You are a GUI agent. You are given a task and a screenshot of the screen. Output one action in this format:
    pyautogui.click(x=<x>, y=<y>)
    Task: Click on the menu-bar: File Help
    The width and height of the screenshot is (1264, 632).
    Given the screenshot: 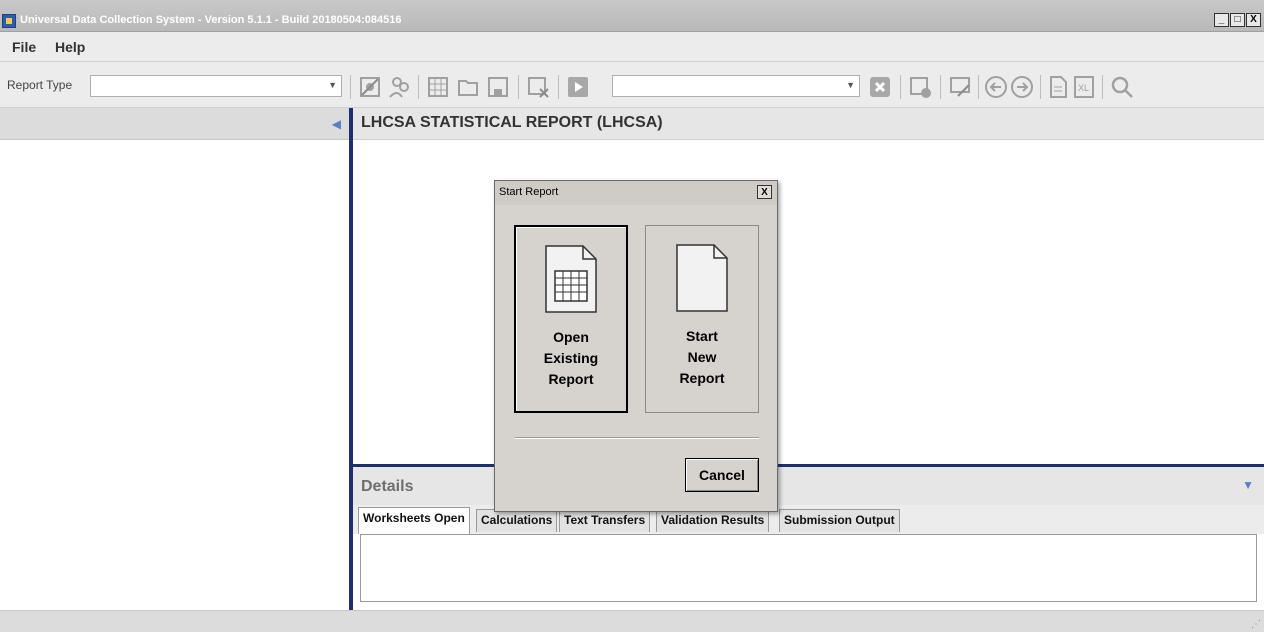 What is the action you would take?
    pyautogui.click(x=632, y=47)
    